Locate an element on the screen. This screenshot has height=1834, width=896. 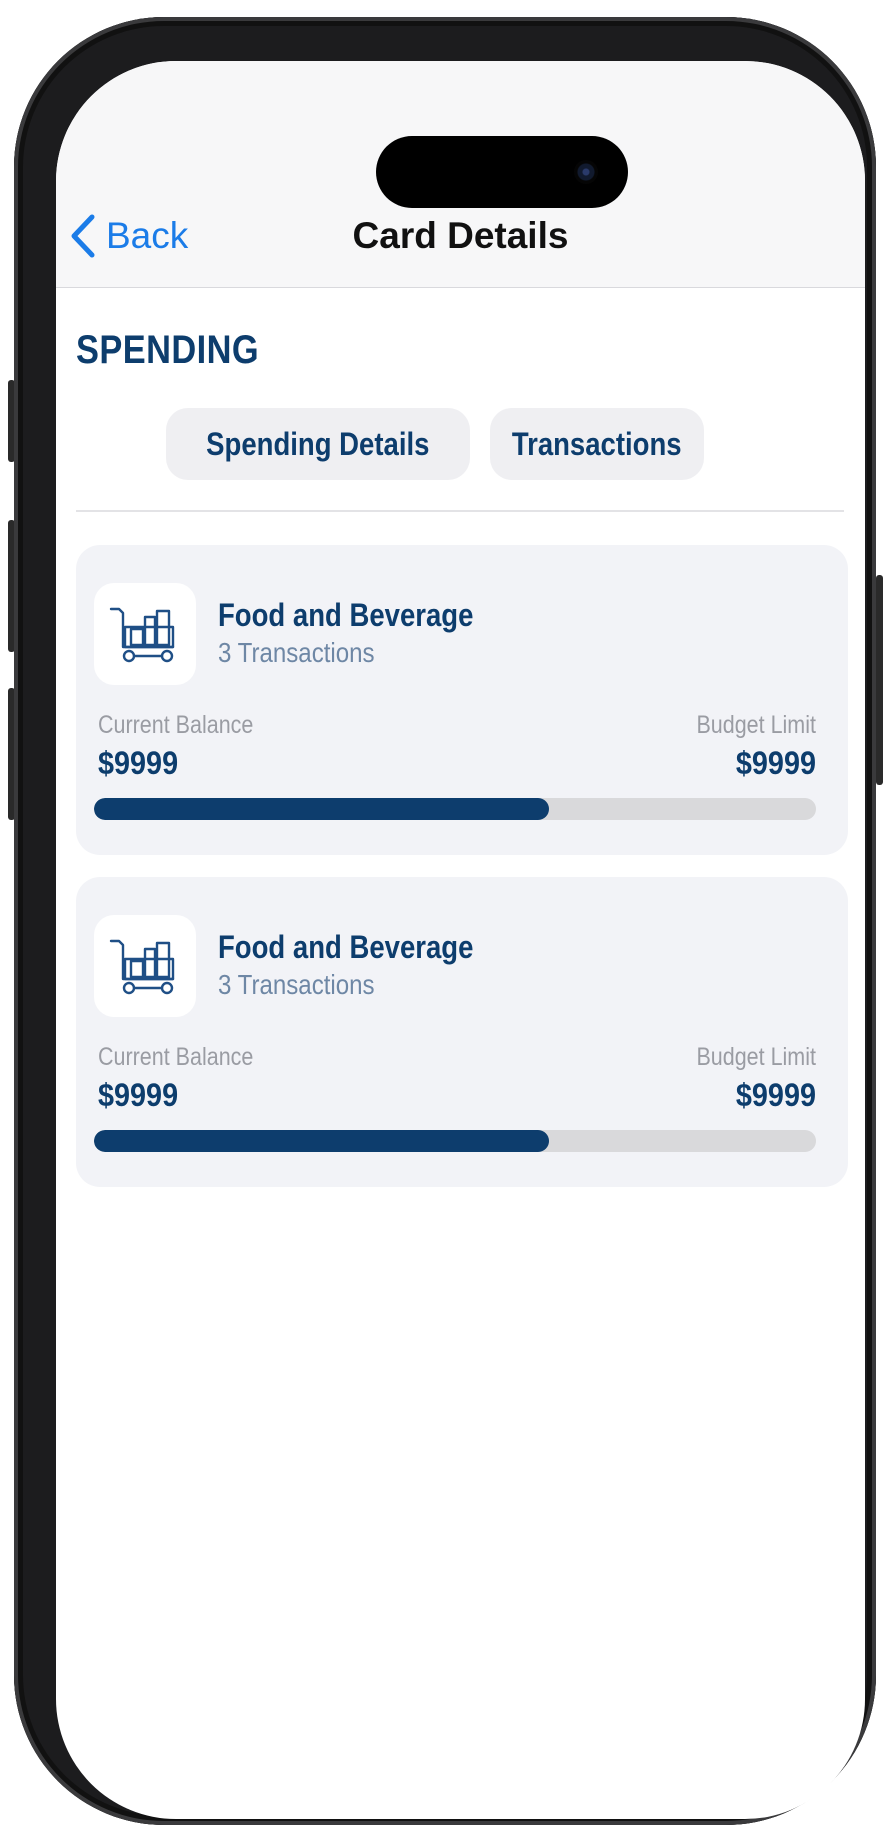
dynamic-island is located at coordinates (502, 172).